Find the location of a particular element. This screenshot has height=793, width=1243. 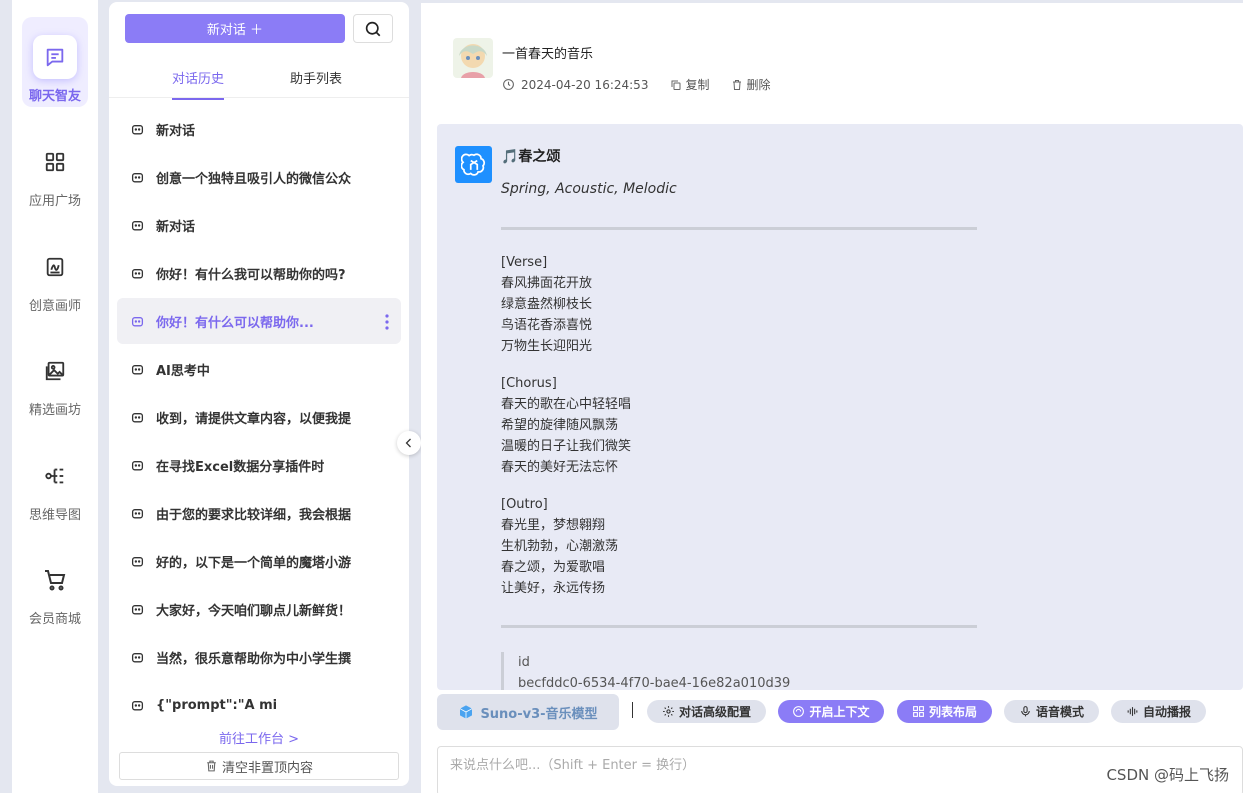

lyric-line: 温暖的日子让我们微笑 is located at coordinates (566, 446).